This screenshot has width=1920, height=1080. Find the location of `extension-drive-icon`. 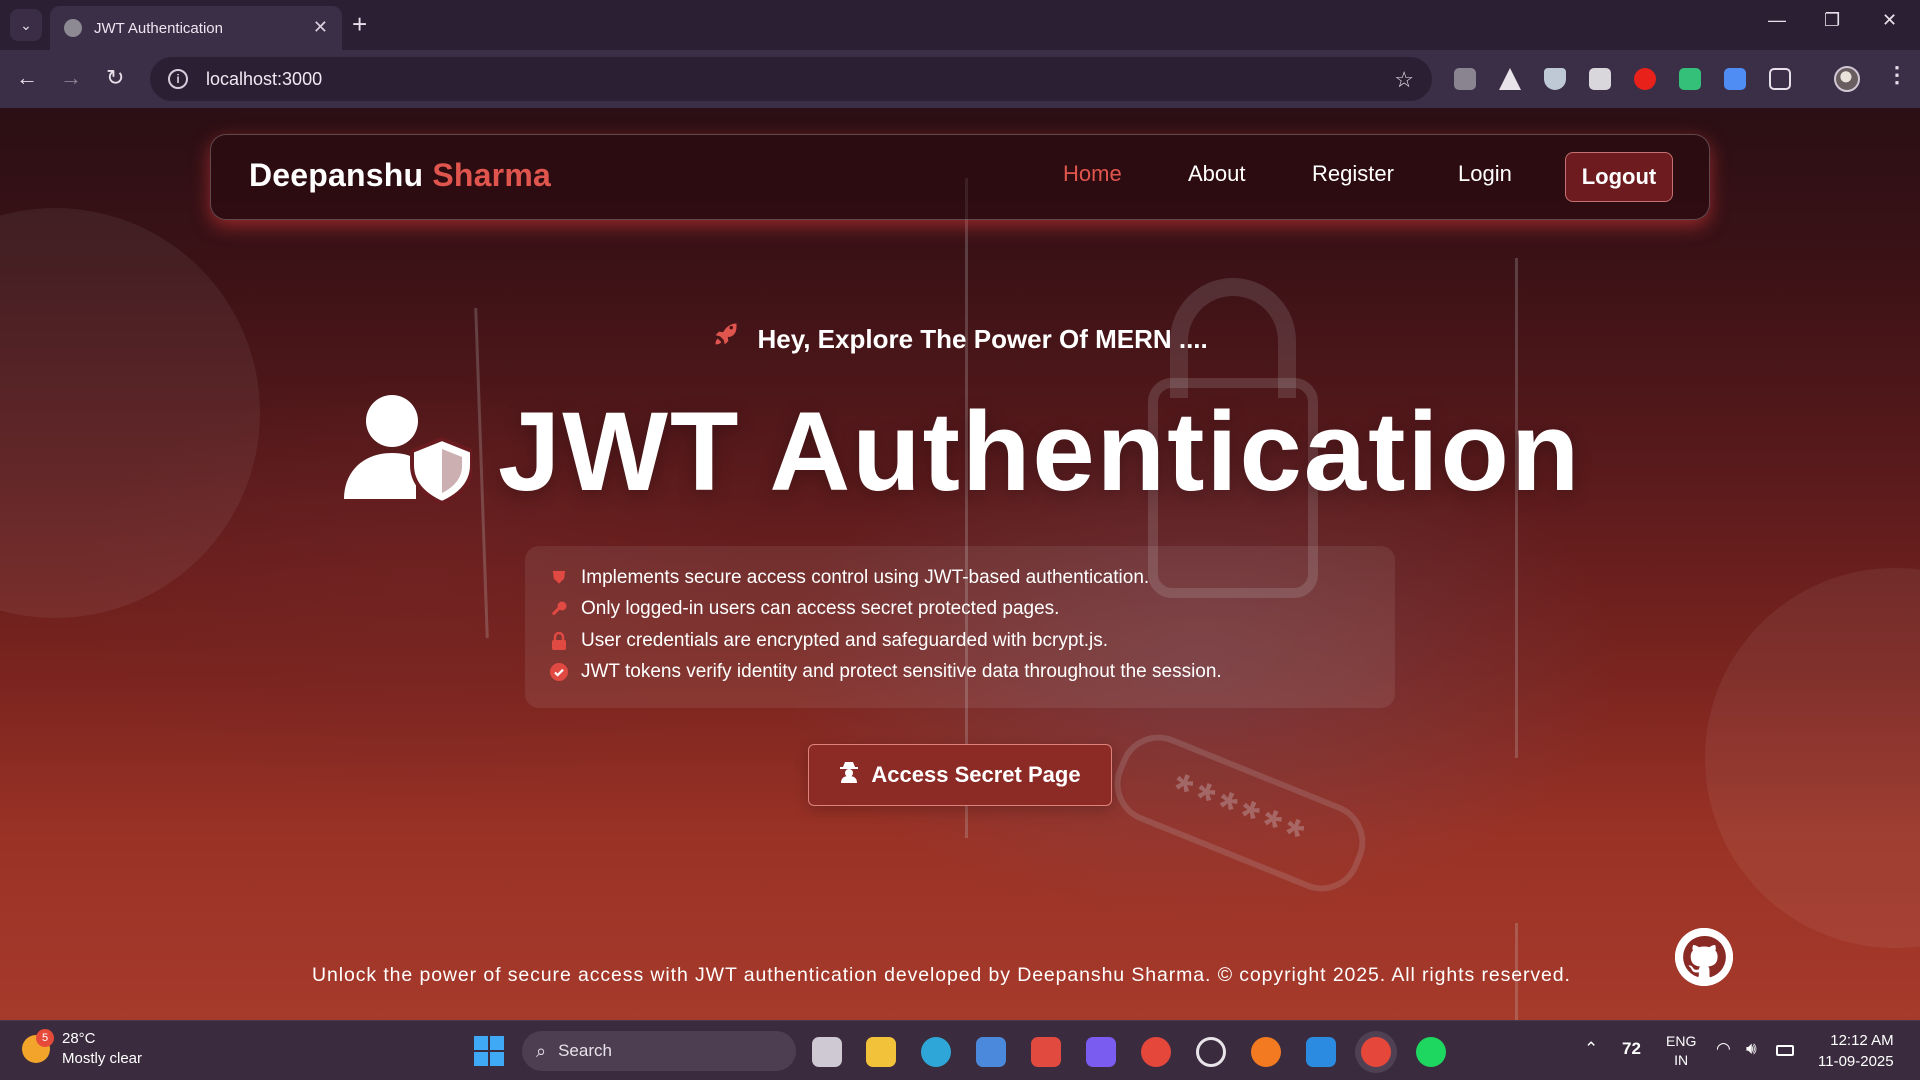

extension-drive-icon is located at coordinates (1510, 79).